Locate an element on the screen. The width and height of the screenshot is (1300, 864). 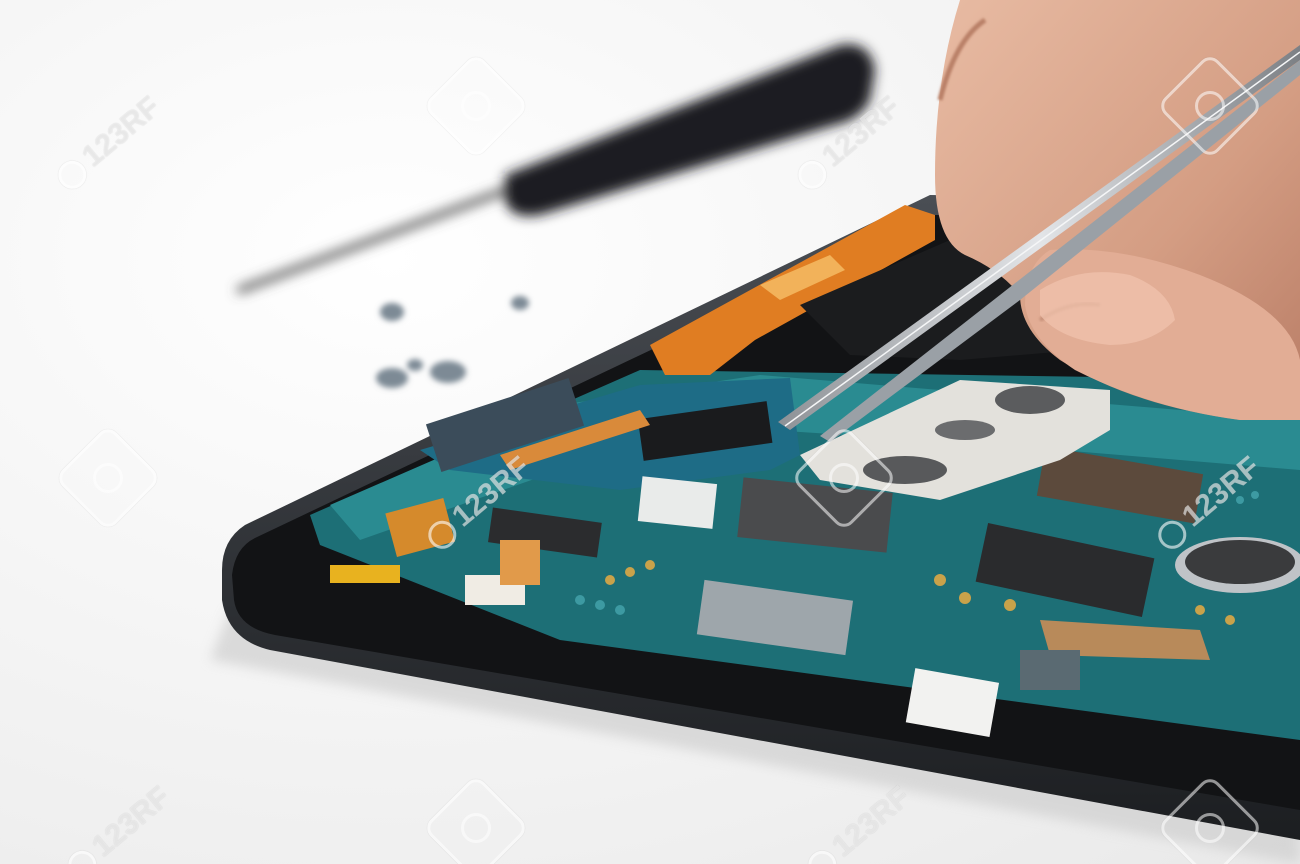
loose-screws is located at coordinates (452, 342).